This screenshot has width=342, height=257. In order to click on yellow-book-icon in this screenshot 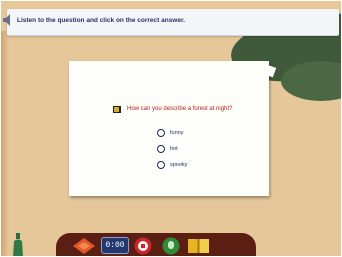, I will do `click(199, 246)`.